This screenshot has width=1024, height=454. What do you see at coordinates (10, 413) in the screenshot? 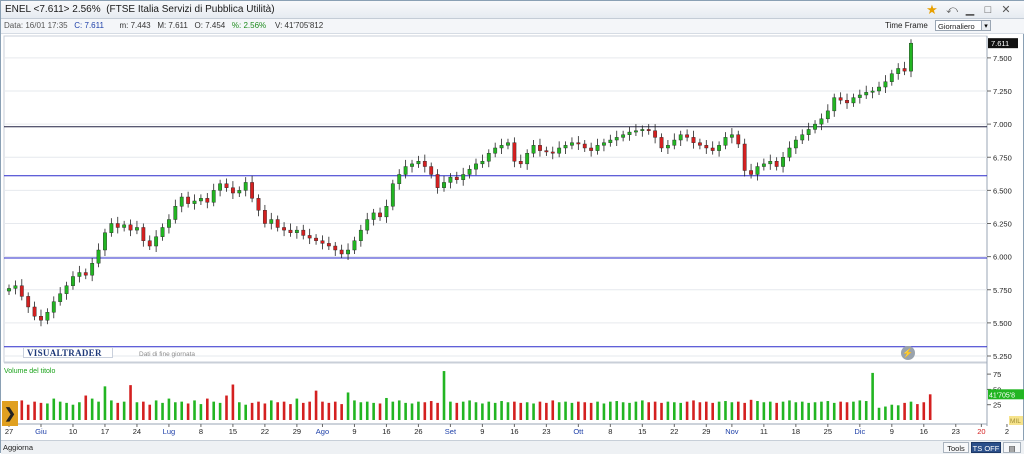
I see `panel-expand-arrow-icon: ❯` at bounding box center [10, 413].